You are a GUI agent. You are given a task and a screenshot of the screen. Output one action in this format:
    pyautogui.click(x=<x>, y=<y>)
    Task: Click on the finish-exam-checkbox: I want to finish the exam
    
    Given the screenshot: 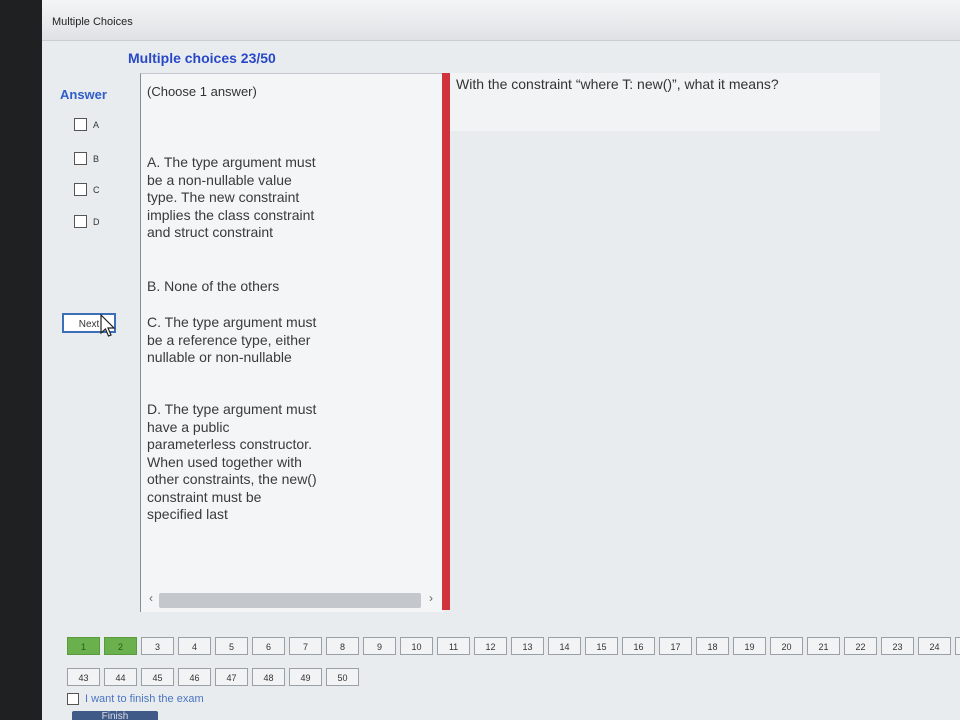 What is the action you would take?
    pyautogui.click(x=135, y=699)
    